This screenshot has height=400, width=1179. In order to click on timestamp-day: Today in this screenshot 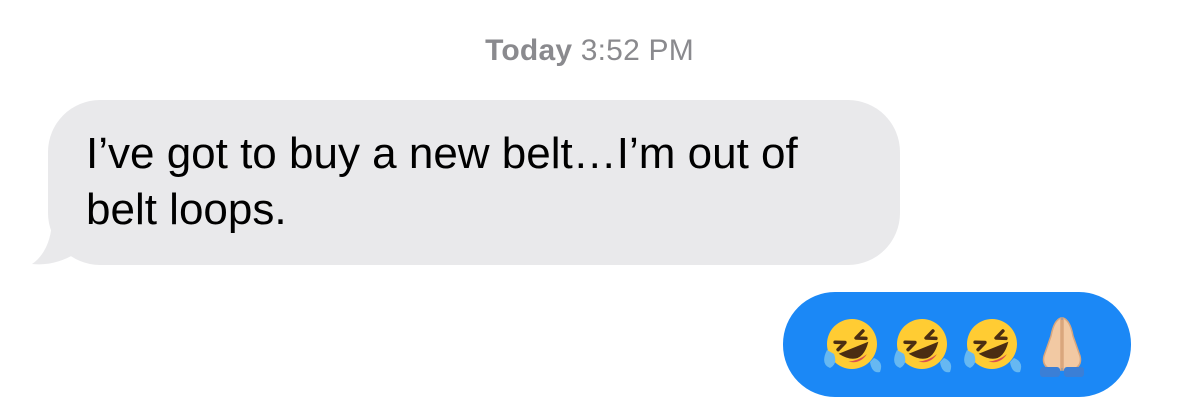, I will do `click(529, 50)`.